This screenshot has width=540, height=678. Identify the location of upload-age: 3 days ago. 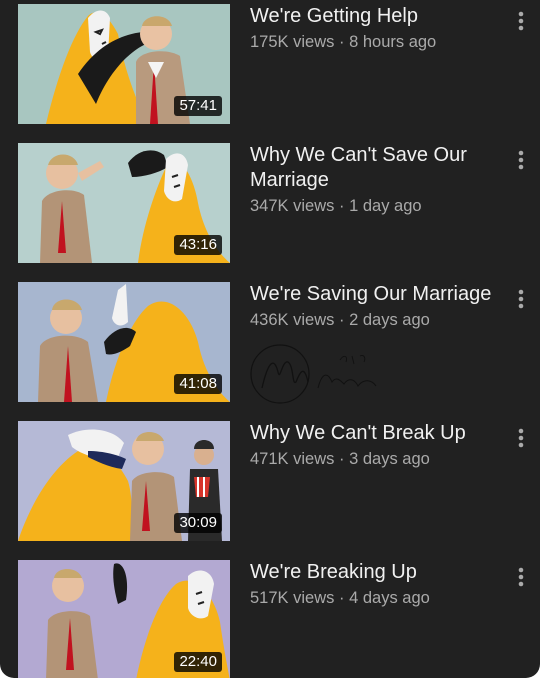
(389, 459).